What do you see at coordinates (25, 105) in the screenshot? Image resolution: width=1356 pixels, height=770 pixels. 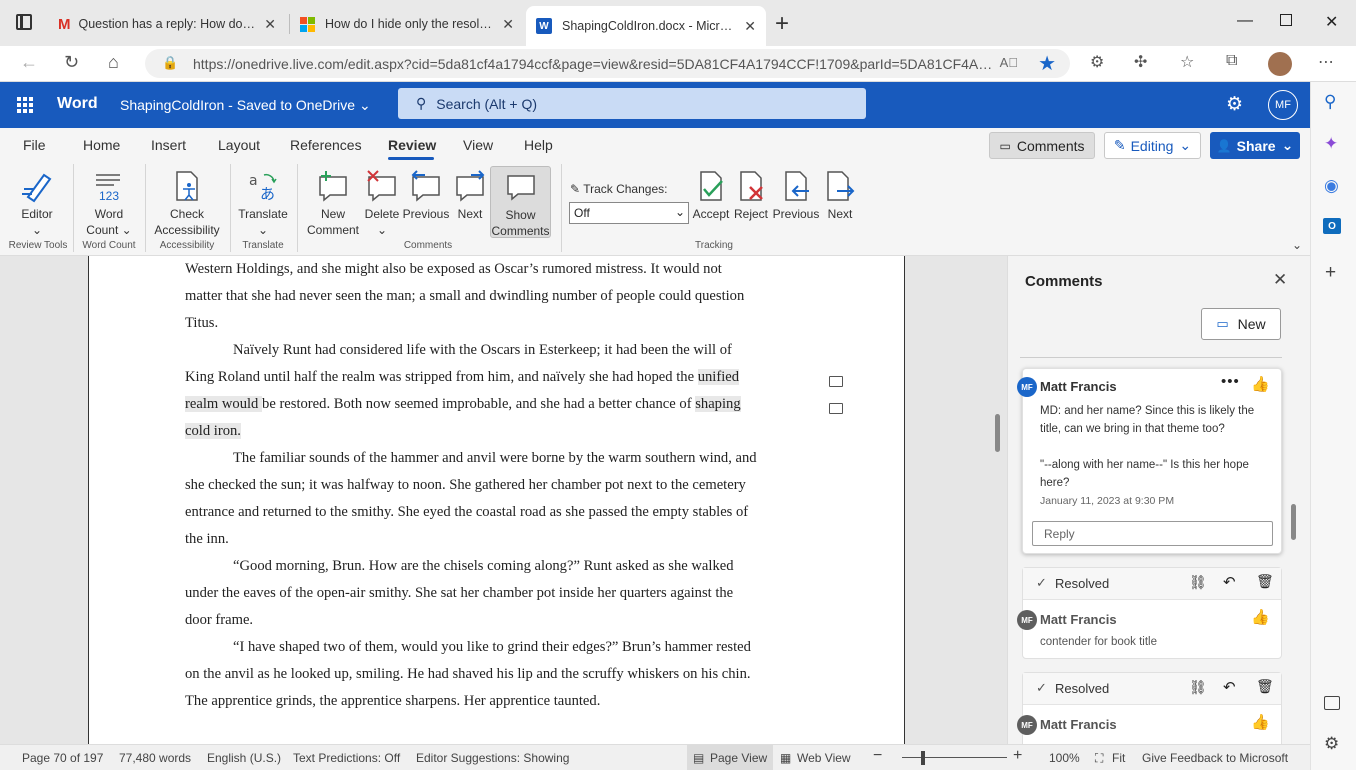 I see `app-launcher-icon` at bounding box center [25, 105].